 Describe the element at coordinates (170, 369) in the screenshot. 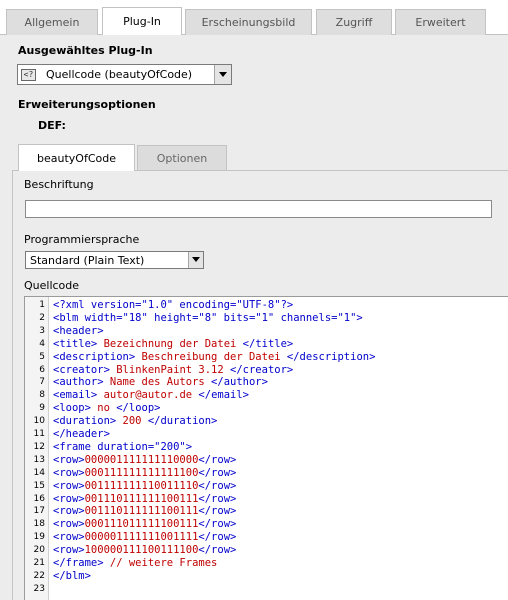

I see `code-value: BlinkenPaint 3.12` at that location.